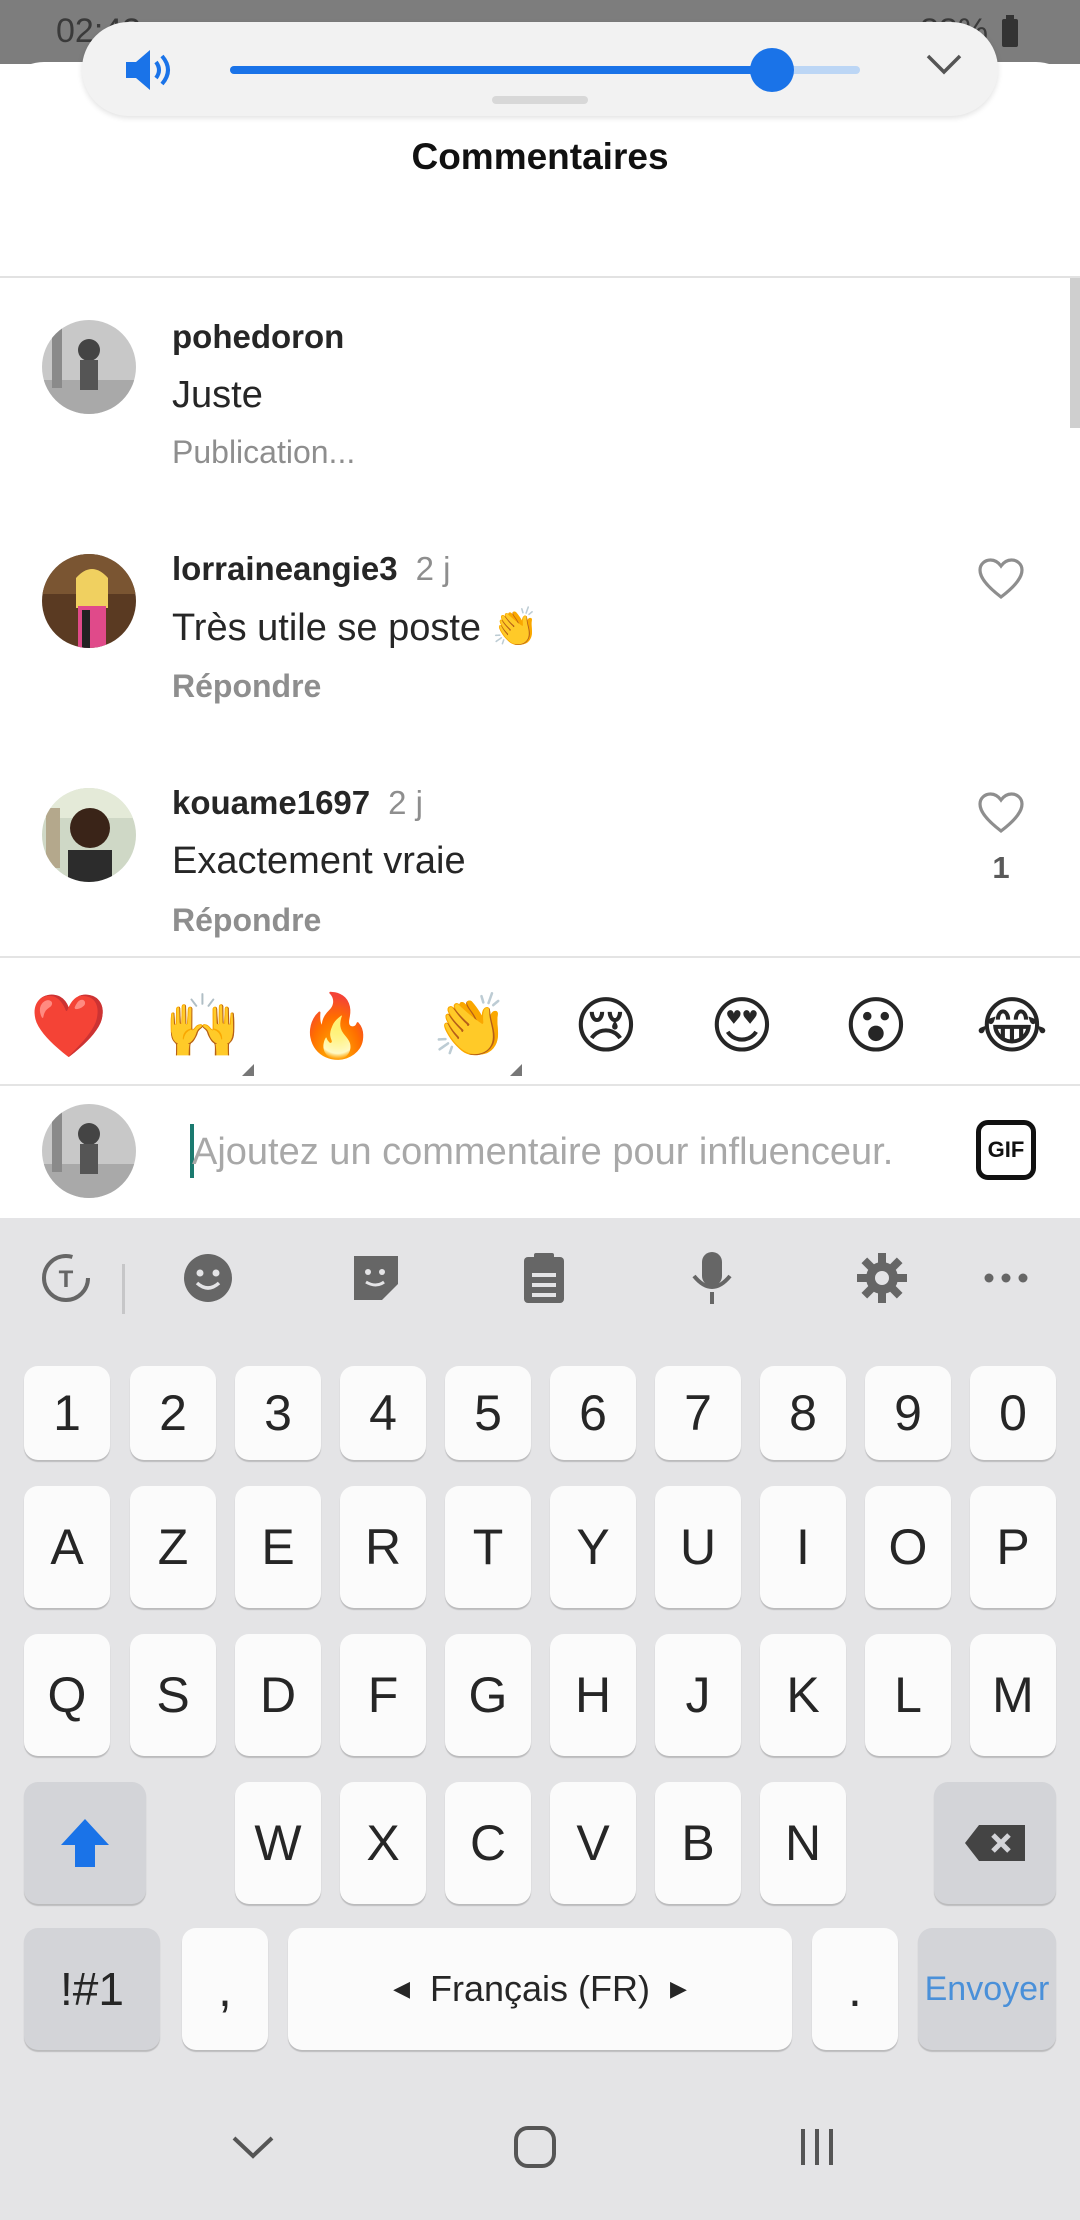 Image resolution: width=1080 pixels, height=2220 pixels. I want to click on key-p: P, so click(1013, 1547).